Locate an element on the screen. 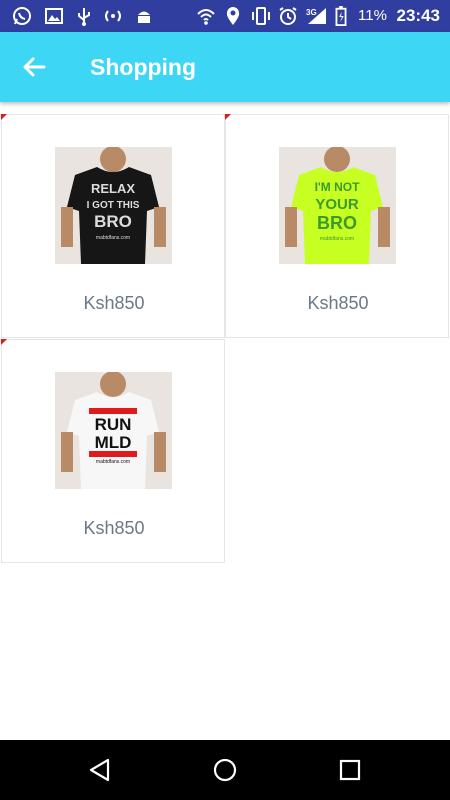 The width and height of the screenshot is (450, 800). shirt-text-line: I'M NOT is located at coordinates (338, 187).